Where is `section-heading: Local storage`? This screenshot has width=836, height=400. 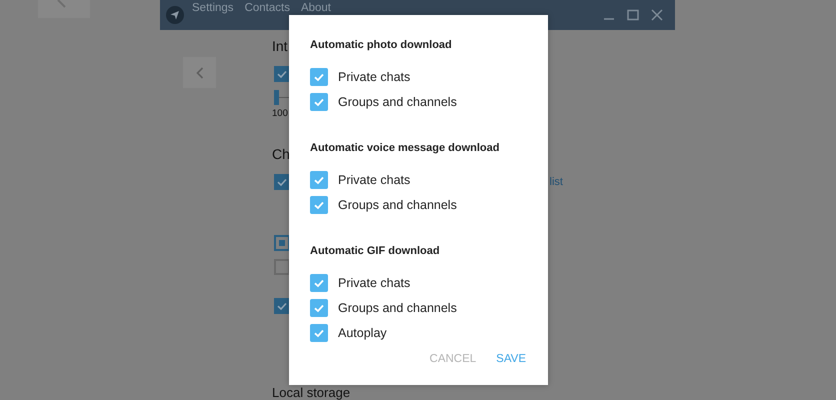
section-heading: Local storage is located at coordinates (311, 393).